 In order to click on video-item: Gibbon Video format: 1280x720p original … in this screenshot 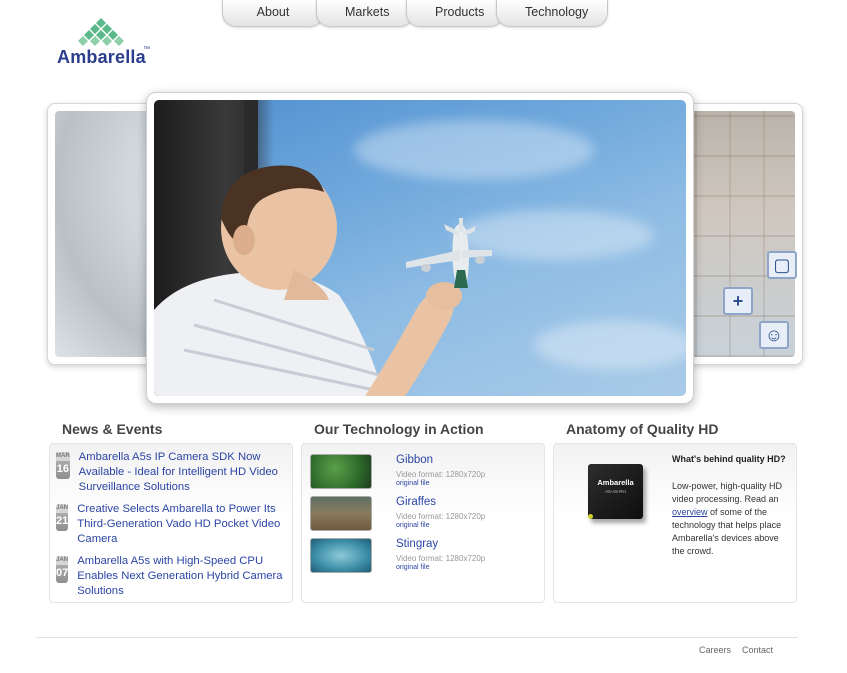, I will do `click(425, 472)`.